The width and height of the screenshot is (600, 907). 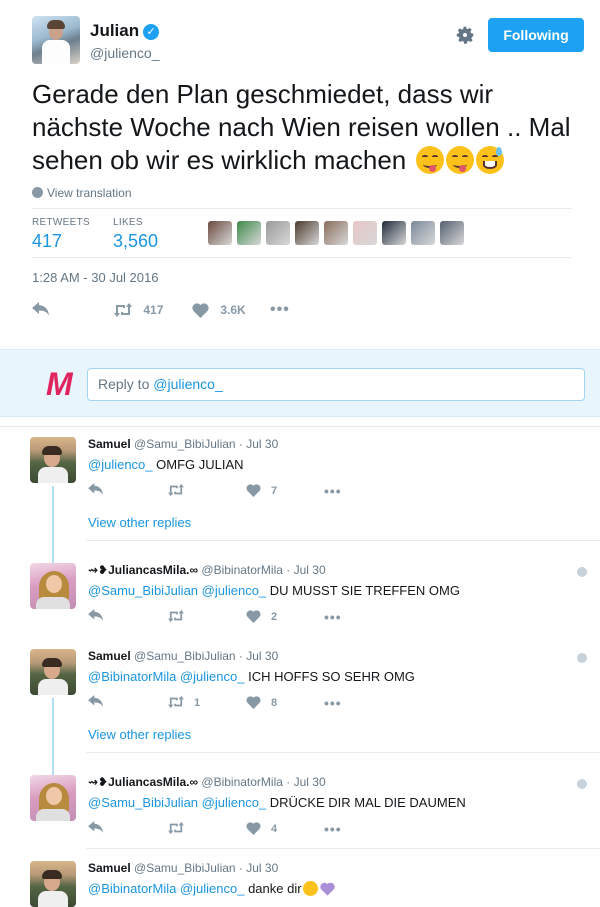 What do you see at coordinates (125, 31) in the screenshot?
I see `author-name: Julian ✓` at bounding box center [125, 31].